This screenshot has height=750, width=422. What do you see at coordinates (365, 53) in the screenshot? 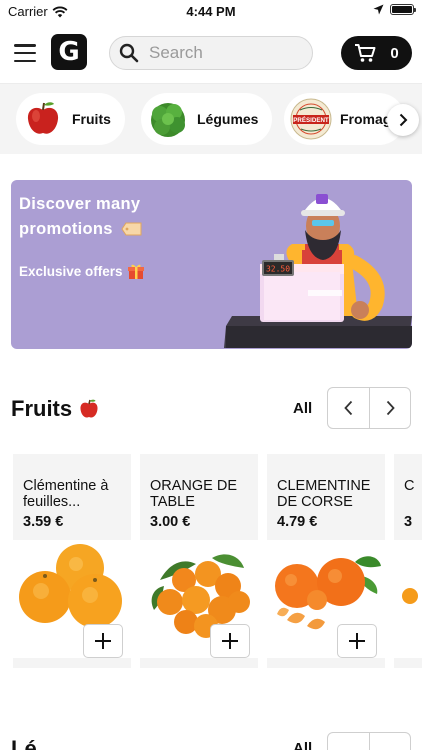
I see `cart-icon` at bounding box center [365, 53].